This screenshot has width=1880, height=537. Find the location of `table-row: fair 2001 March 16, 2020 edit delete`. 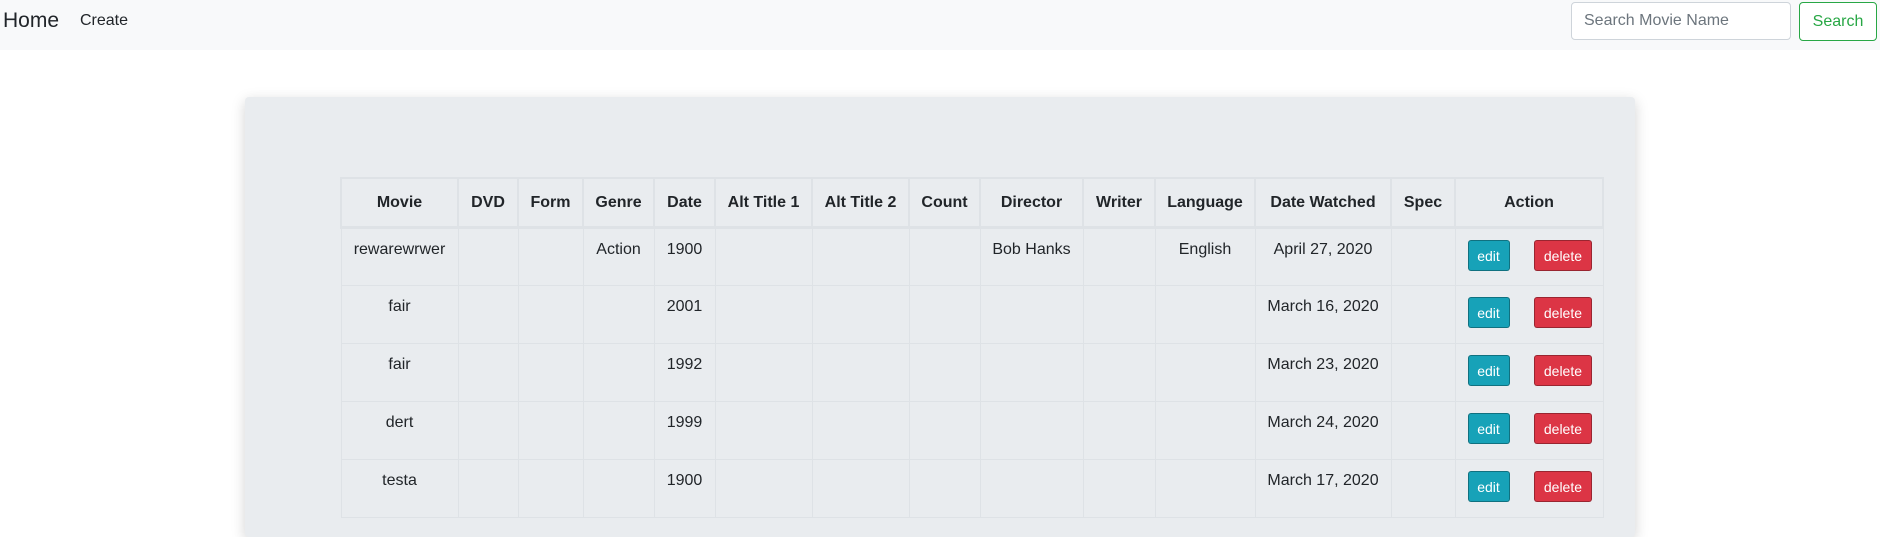

table-row: fair 2001 March 16, 2020 edit delete is located at coordinates (972, 314).